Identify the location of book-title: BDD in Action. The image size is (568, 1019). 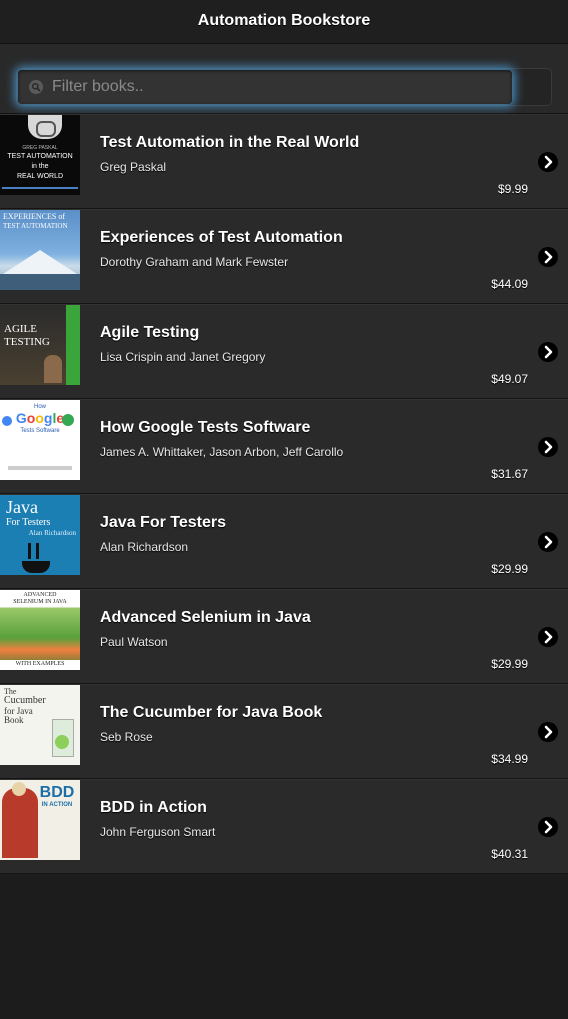
(153, 807).